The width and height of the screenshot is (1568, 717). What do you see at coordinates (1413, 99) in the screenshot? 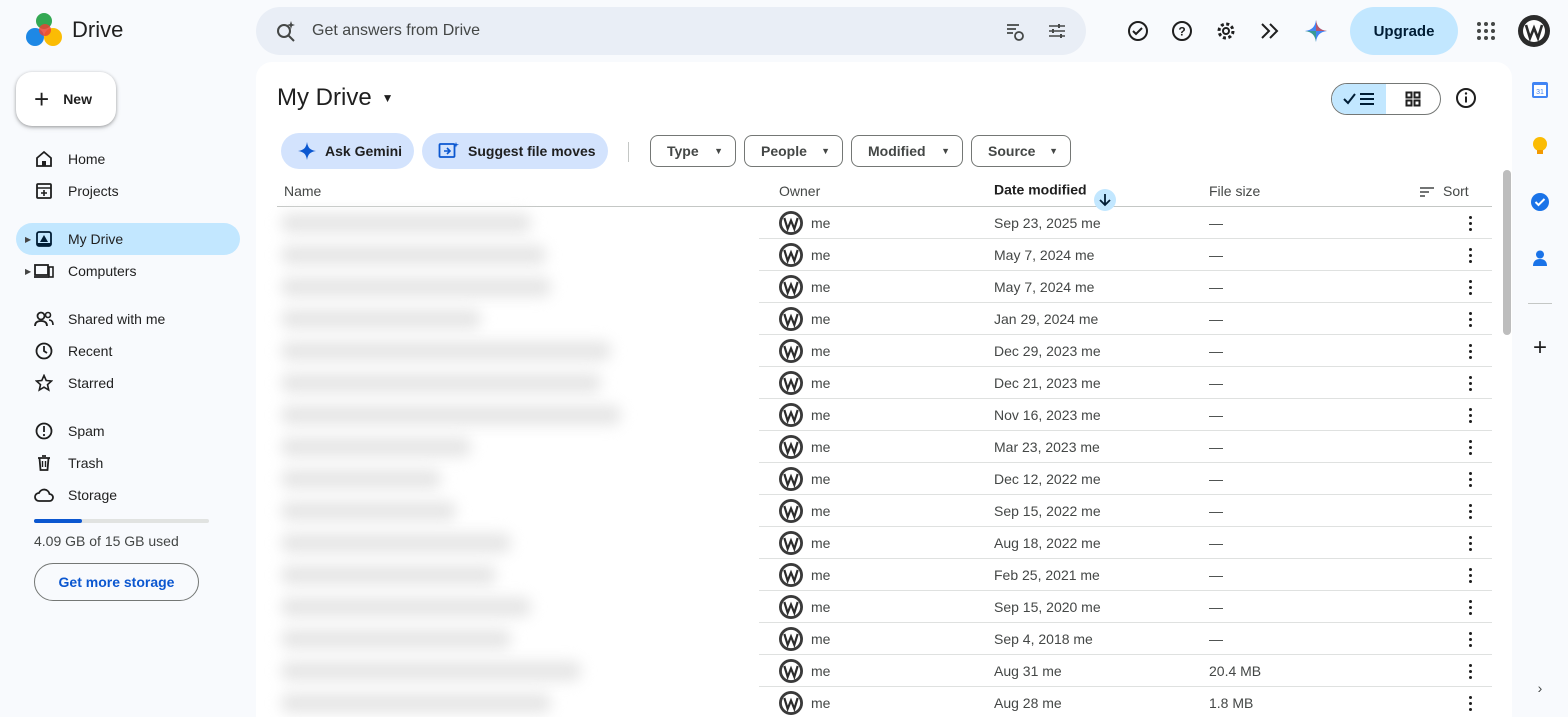
I see `grid-view-button` at bounding box center [1413, 99].